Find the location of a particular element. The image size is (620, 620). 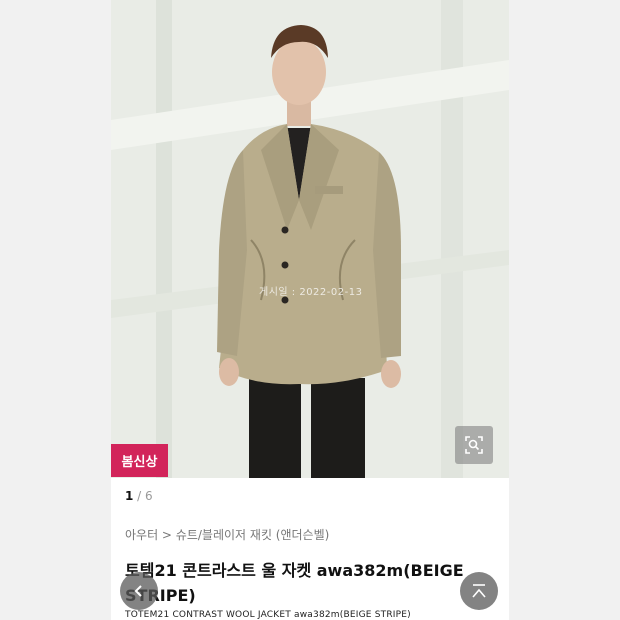

product-title: 토템21 콘트라스트 울 자켓 awa382m(BEIGE STRIPE) is located at coordinates (294, 583).